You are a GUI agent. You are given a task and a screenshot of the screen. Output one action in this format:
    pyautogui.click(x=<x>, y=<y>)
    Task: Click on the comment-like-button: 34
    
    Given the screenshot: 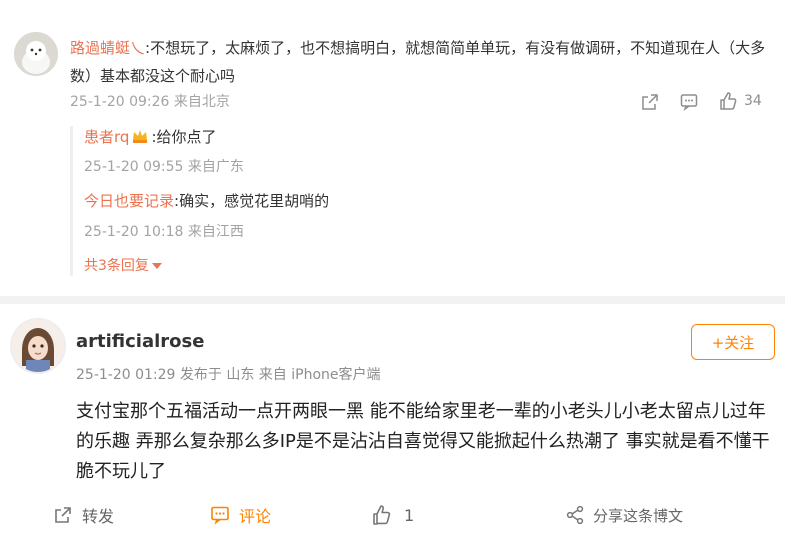 What is the action you would take?
    pyautogui.click(x=740, y=101)
    